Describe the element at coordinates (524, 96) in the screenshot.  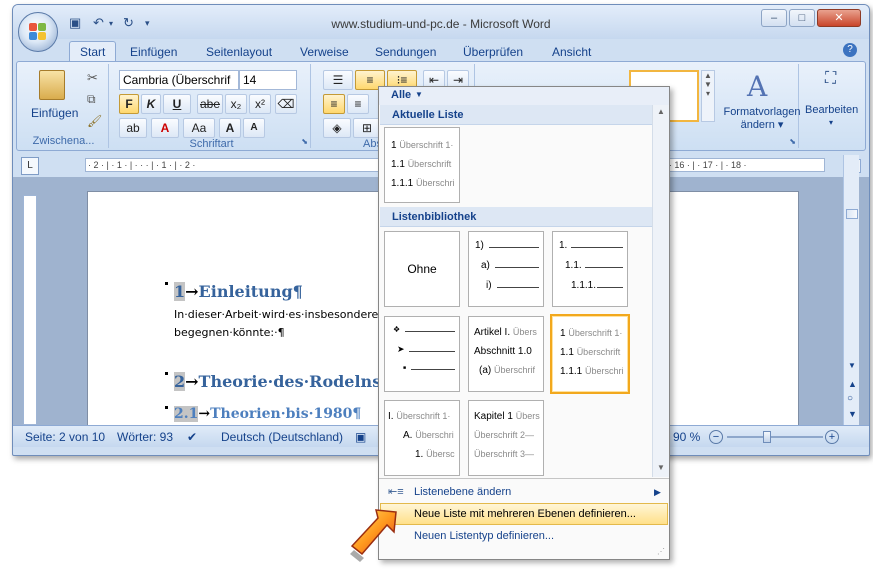
I see `gallery-filter: Alle ▼` at that location.